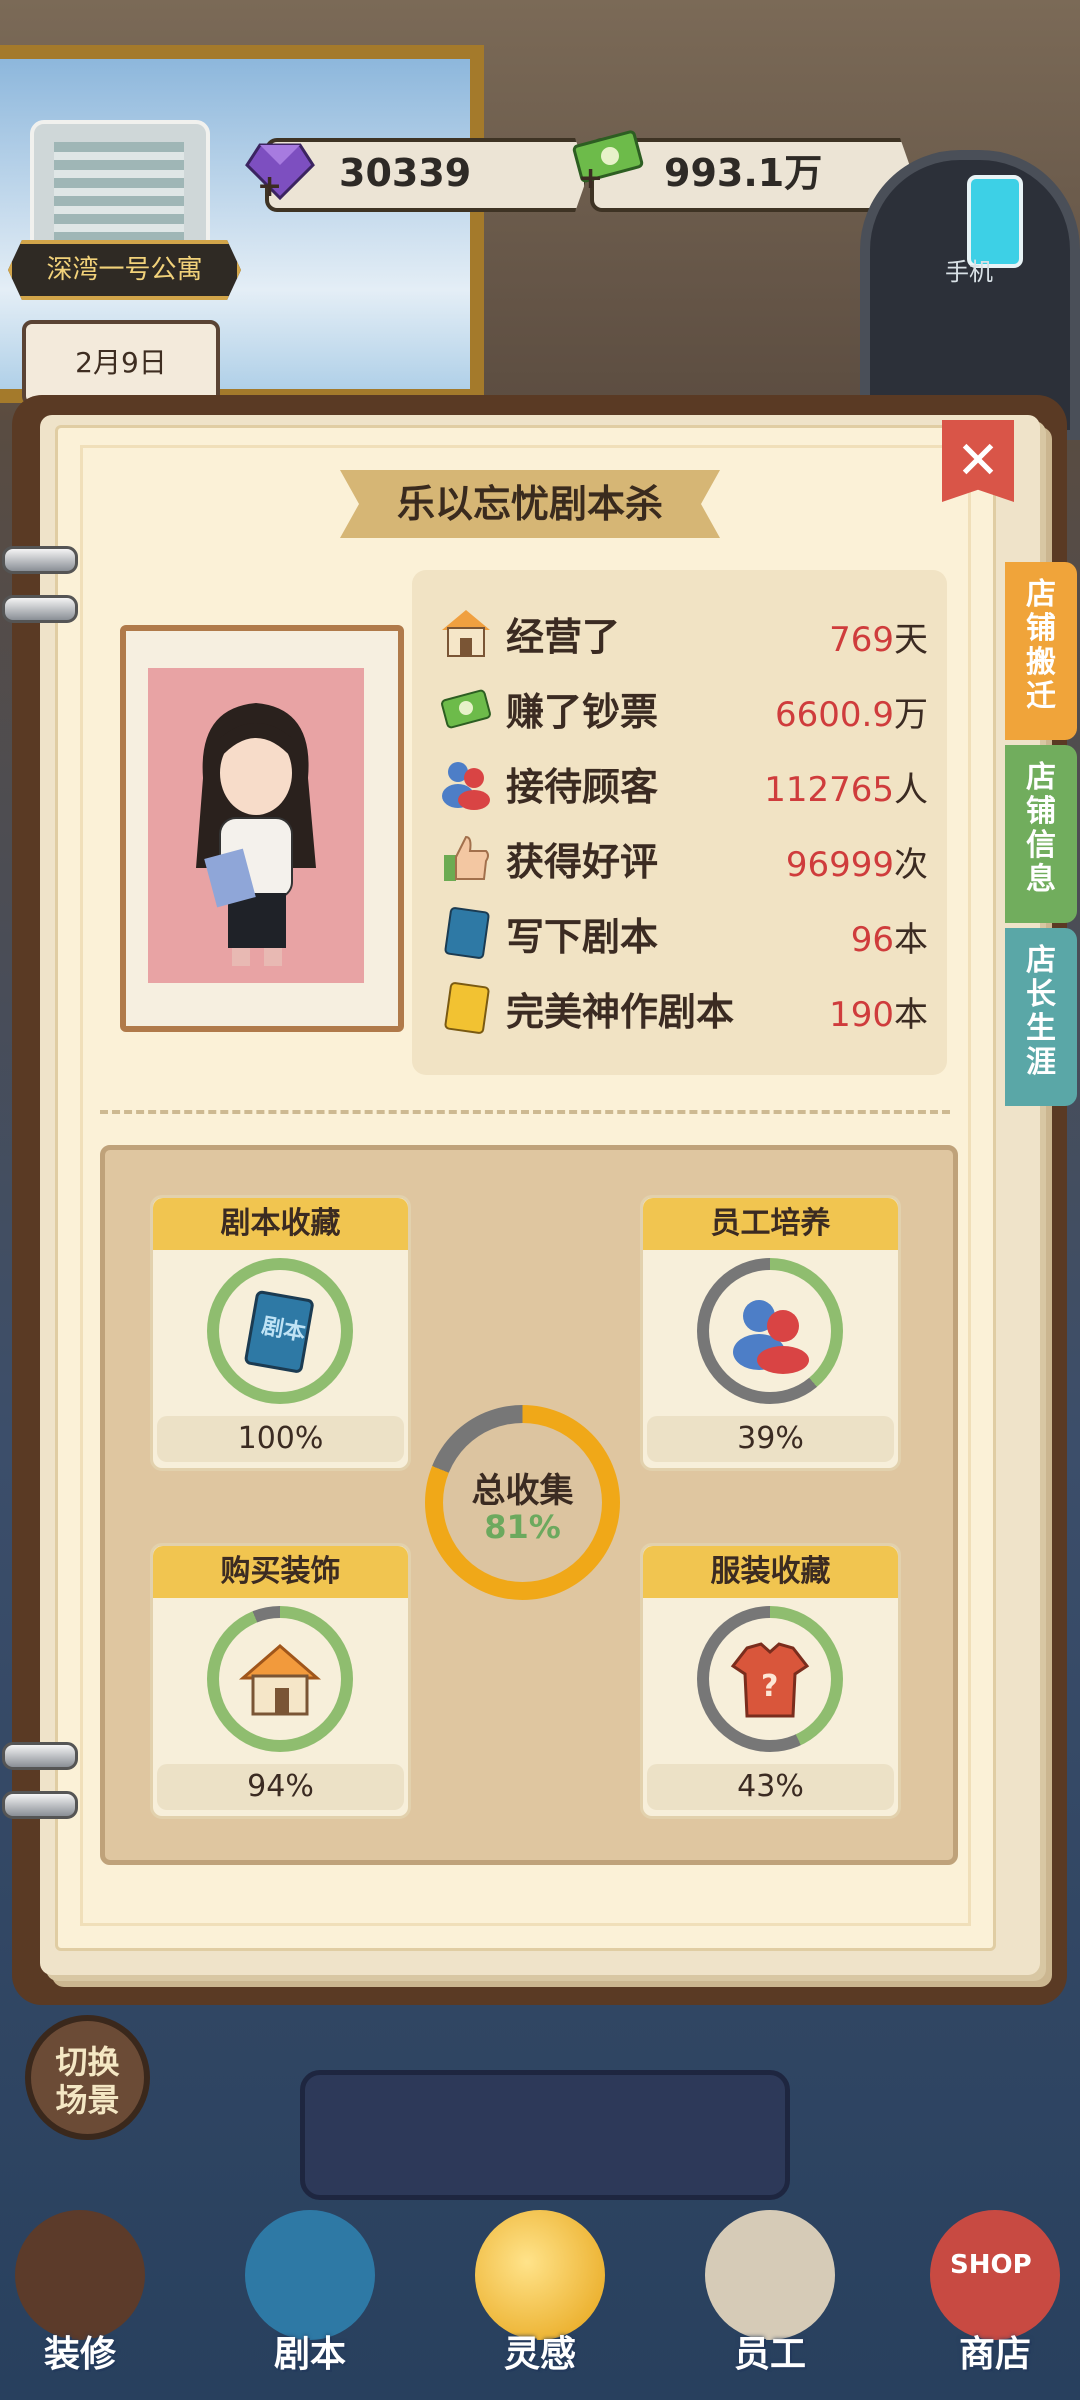 The image size is (1080, 2400). What do you see at coordinates (839, 865) in the screenshot?
I see `stat-value: 96999` at bounding box center [839, 865].